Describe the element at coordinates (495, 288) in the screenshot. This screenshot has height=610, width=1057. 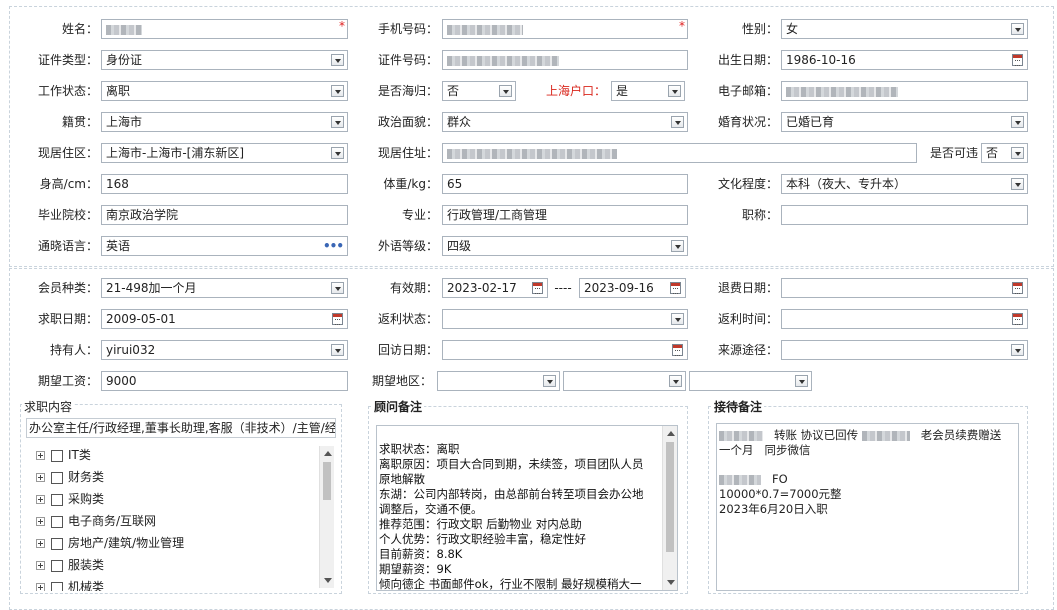
I see `valid-from-field: 2023-02-17` at that location.